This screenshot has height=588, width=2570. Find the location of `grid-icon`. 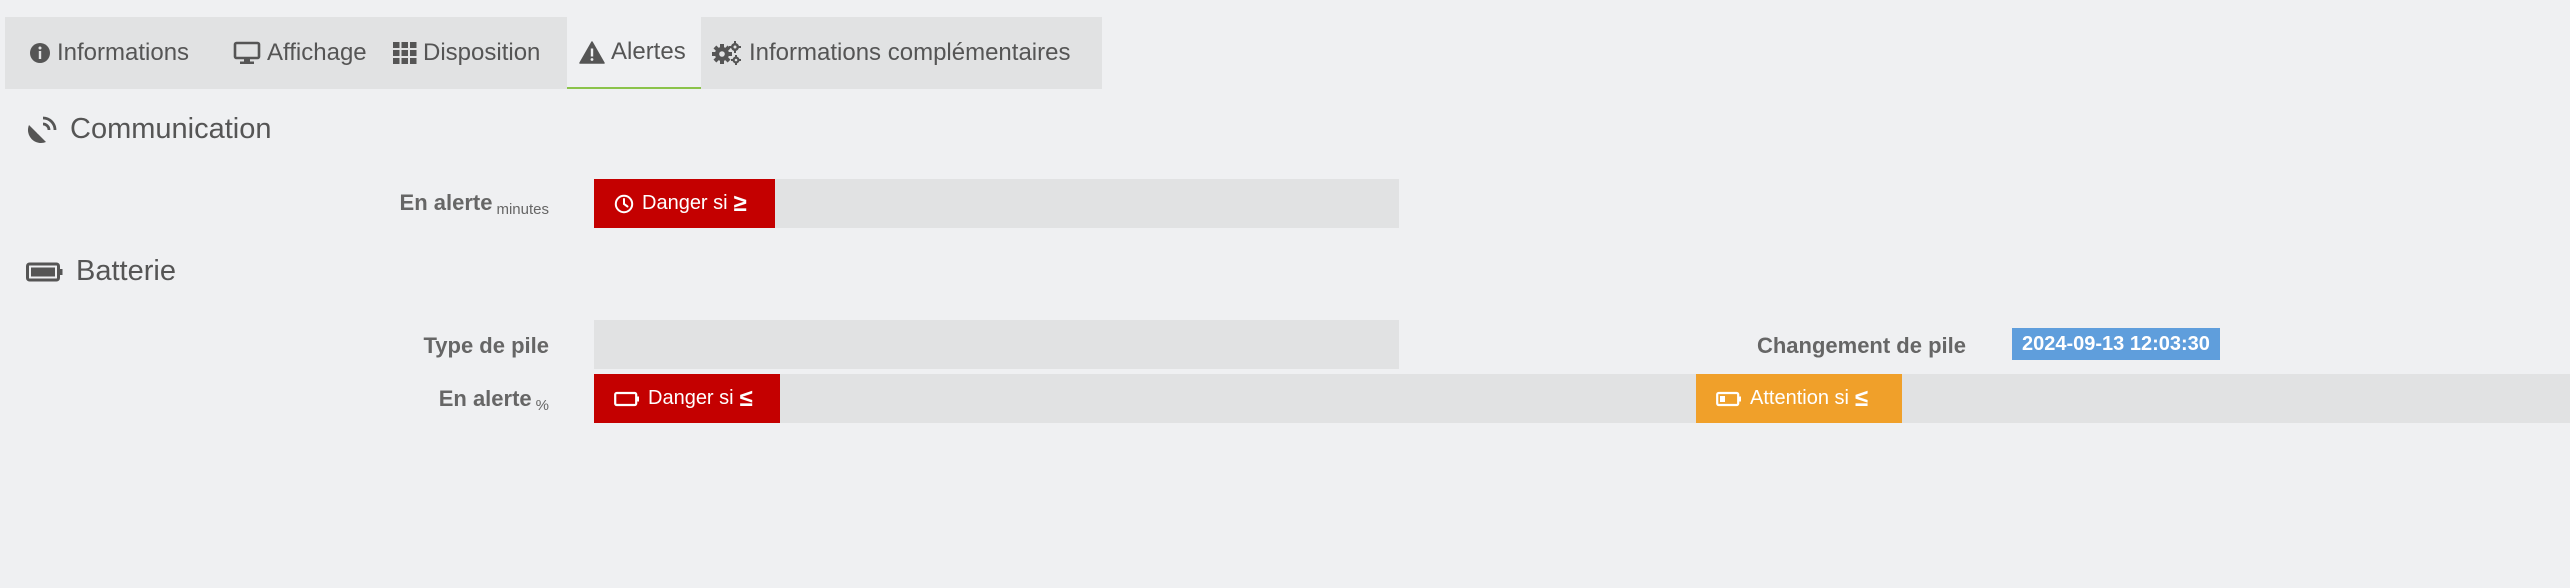

grid-icon is located at coordinates (405, 53).